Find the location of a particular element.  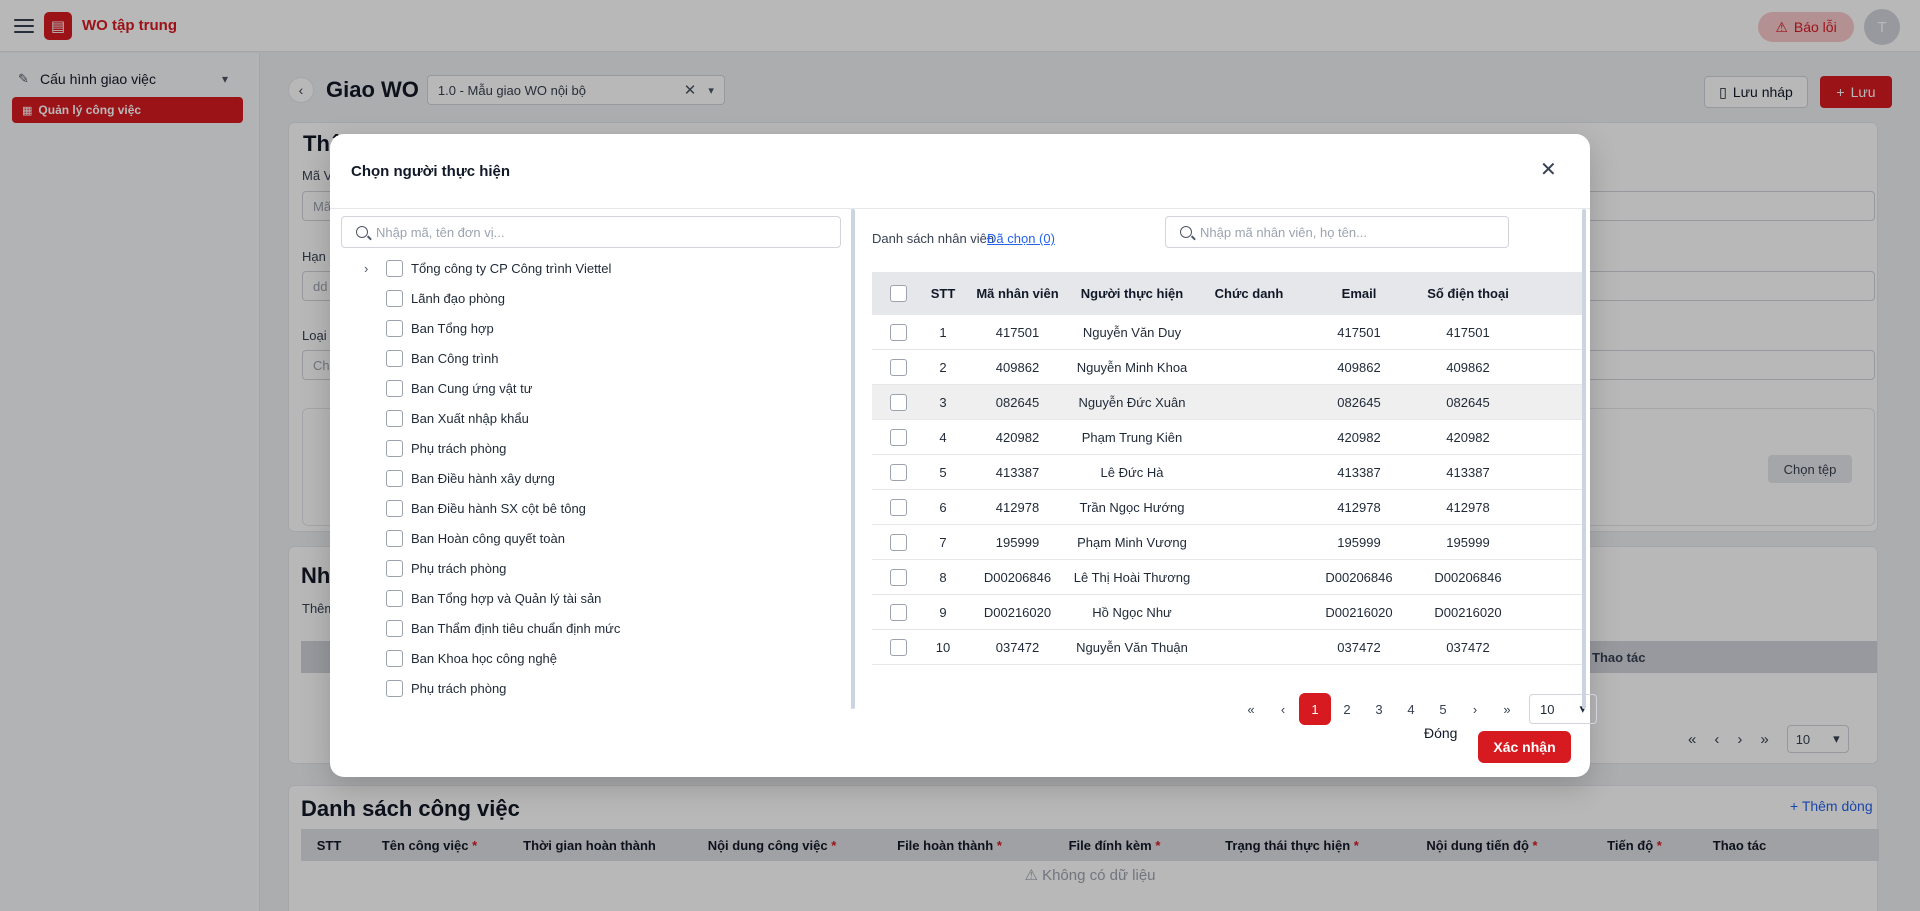

next-page-icon: › is located at coordinates (1475, 709).